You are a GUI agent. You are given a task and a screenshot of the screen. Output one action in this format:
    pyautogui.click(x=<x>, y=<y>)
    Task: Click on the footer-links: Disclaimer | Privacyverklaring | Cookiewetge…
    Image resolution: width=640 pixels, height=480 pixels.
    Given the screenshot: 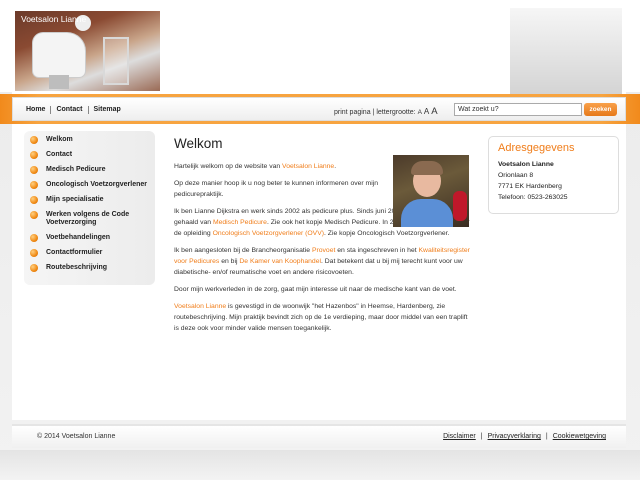 What is the action you would take?
    pyautogui.click(x=524, y=436)
    